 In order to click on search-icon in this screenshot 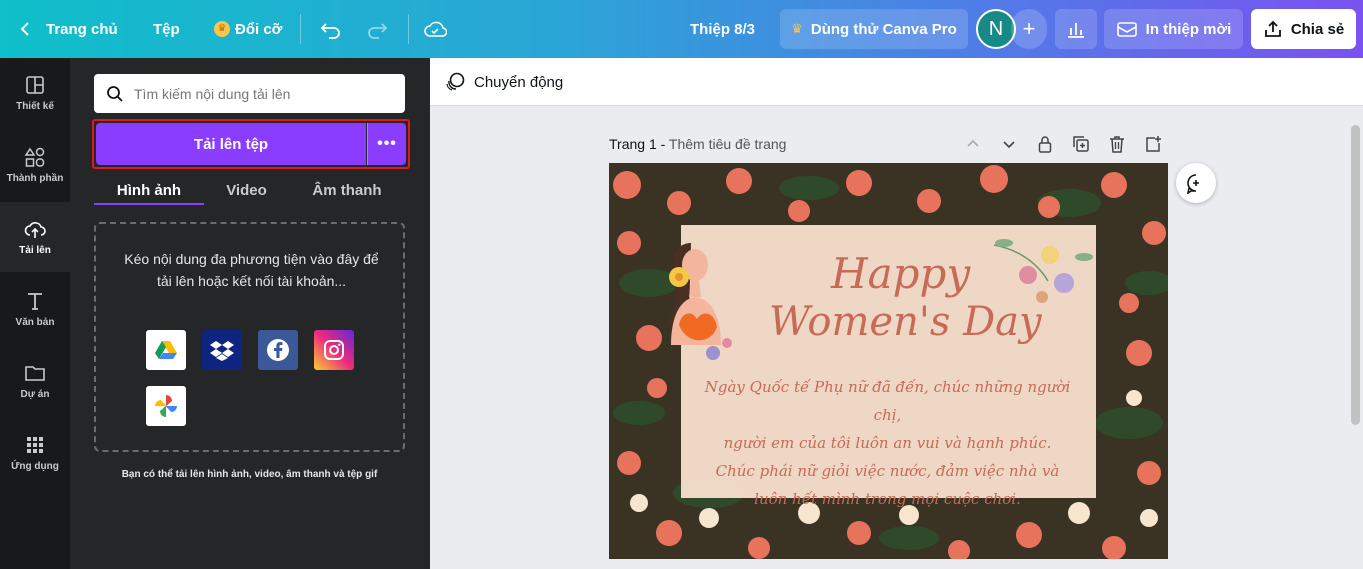, I will do `click(115, 93)`.